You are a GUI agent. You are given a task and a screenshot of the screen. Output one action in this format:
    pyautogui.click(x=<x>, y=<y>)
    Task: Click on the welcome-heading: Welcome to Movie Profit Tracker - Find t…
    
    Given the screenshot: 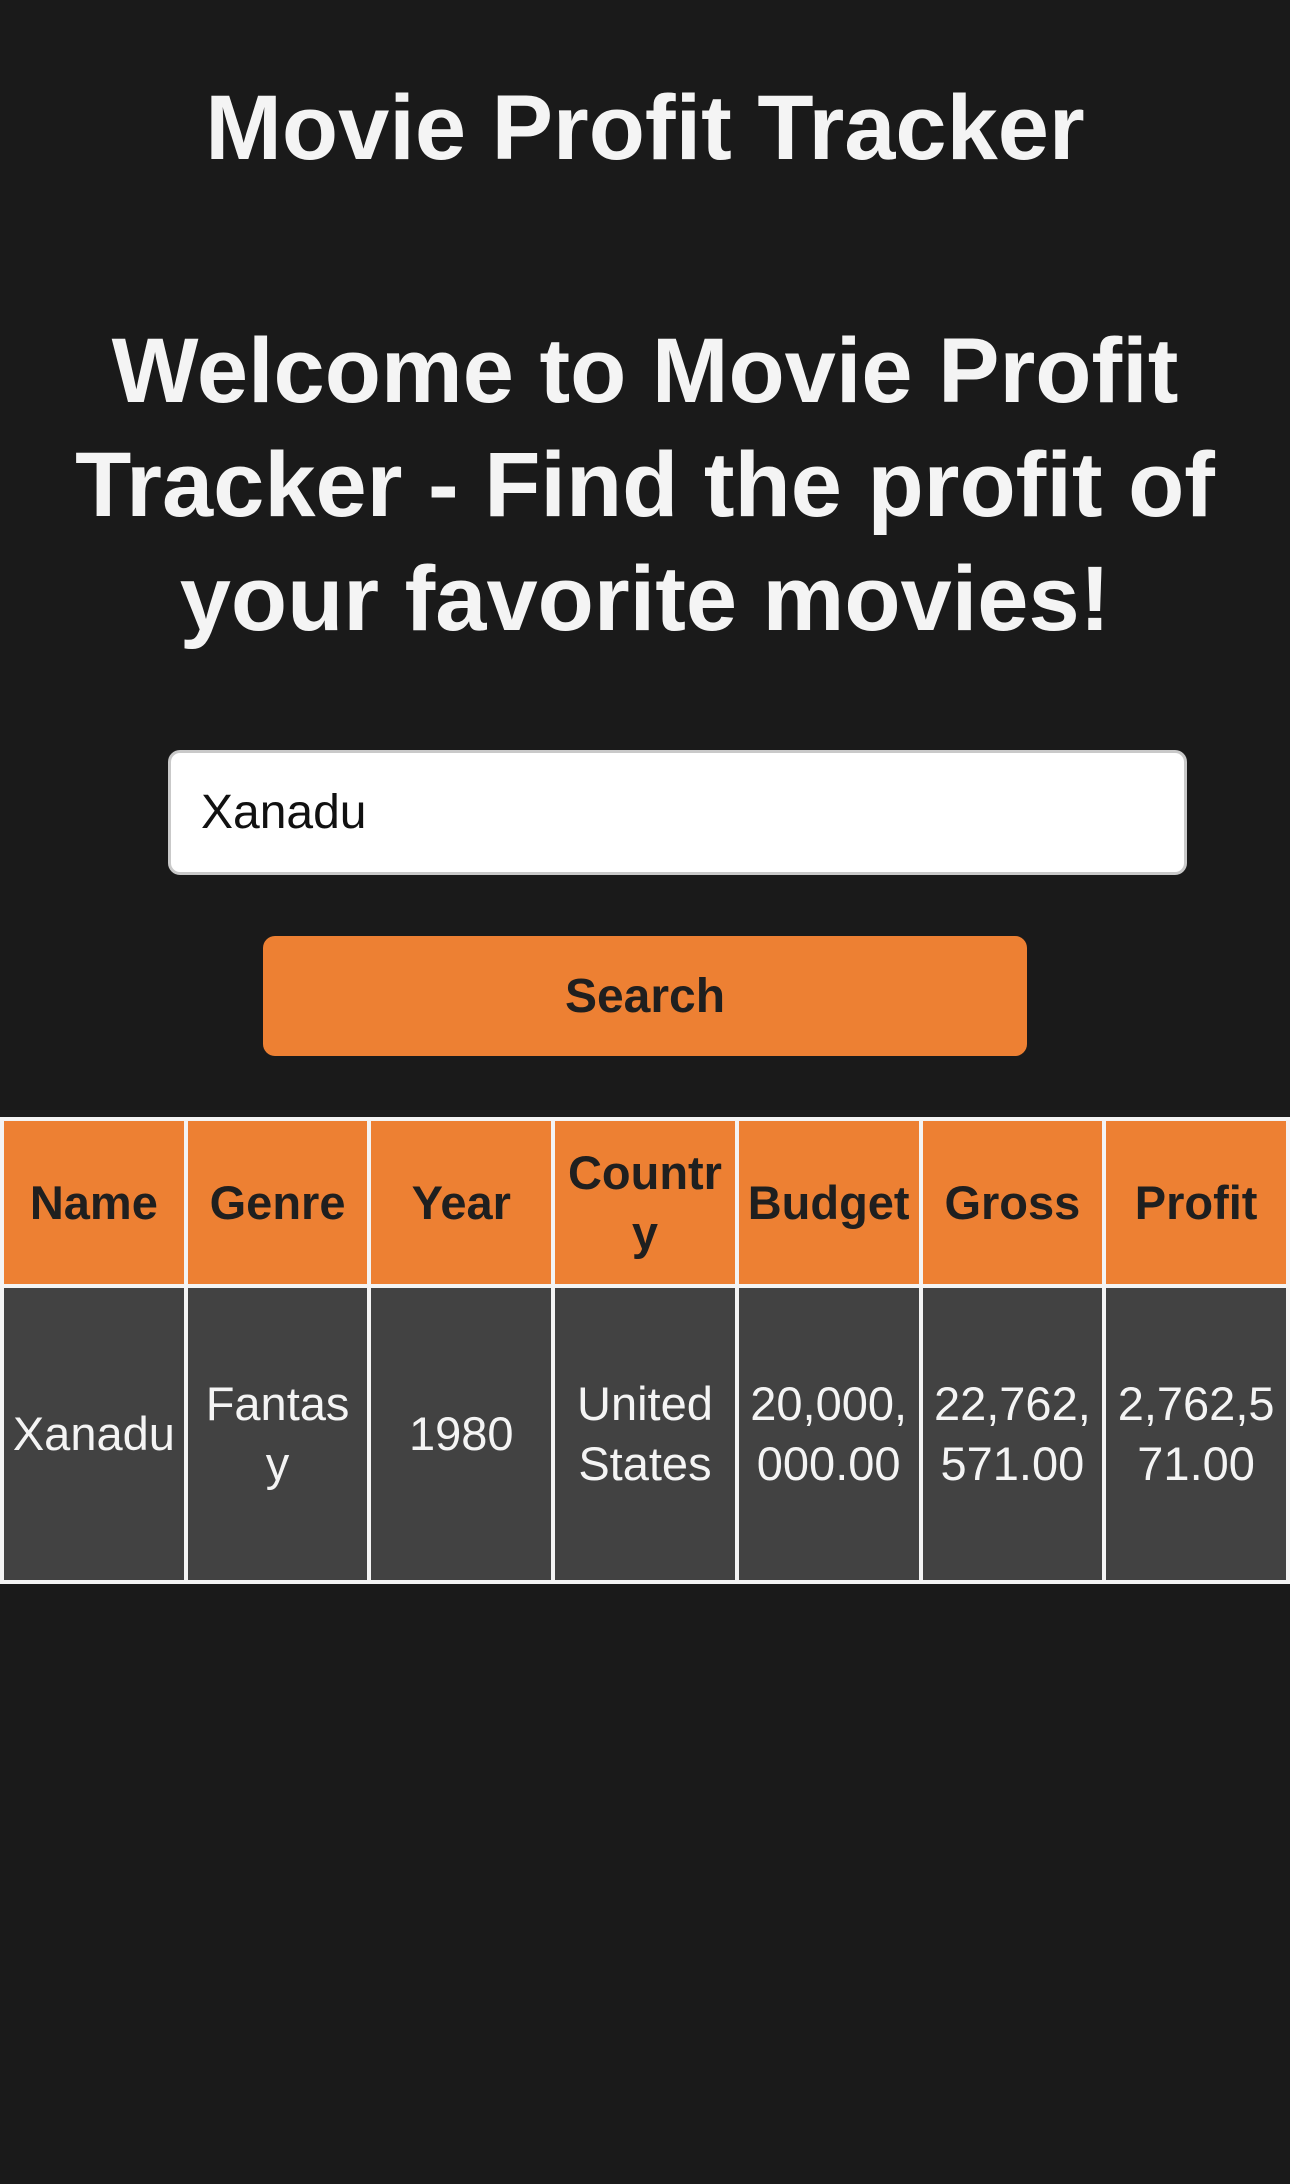 What is the action you would take?
    pyautogui.click(x=645, y=485)
    